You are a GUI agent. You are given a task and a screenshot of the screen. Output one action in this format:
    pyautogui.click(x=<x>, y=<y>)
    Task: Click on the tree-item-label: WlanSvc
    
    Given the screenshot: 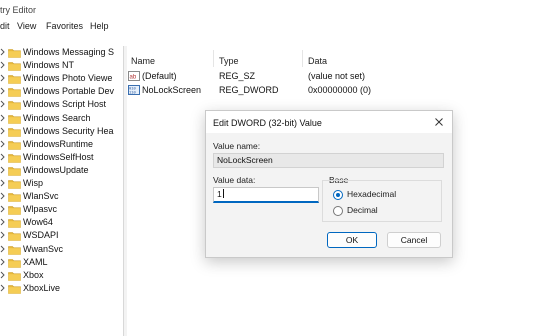 What is the action you would take?
    pyautogui.click(x=41, y=196)
    